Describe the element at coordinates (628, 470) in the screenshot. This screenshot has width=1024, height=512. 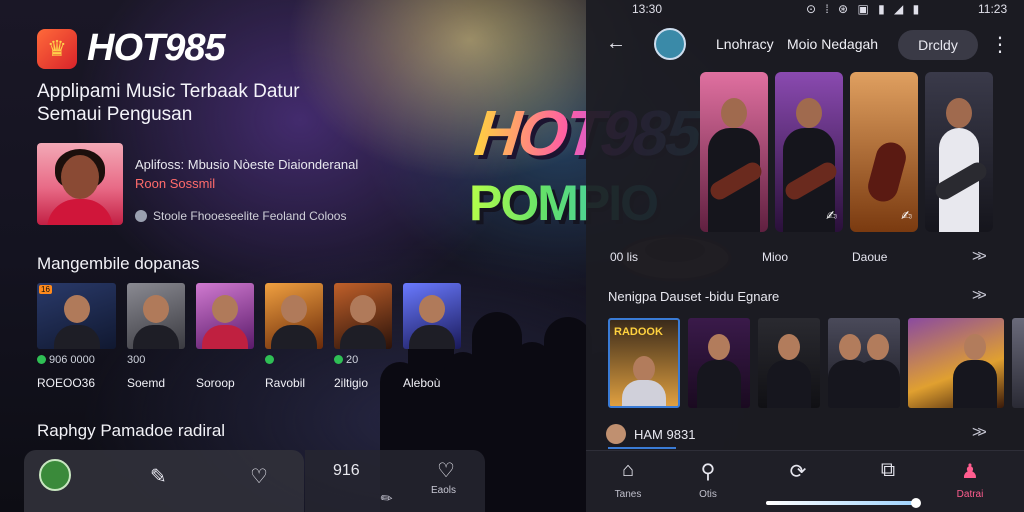
I see `home-icon: ⌂` at that location.